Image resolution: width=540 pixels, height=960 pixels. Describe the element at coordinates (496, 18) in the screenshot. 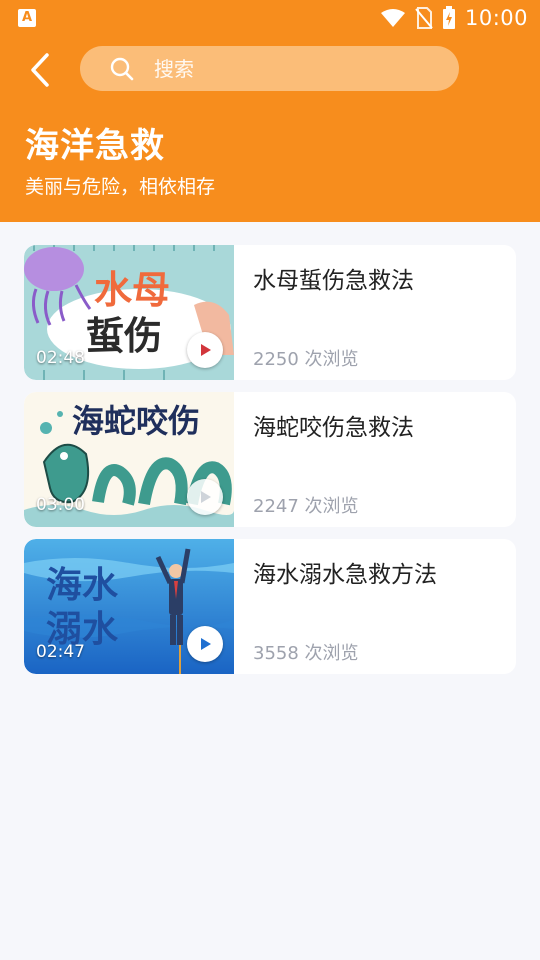

I see `status-time: 10:00` at that location.